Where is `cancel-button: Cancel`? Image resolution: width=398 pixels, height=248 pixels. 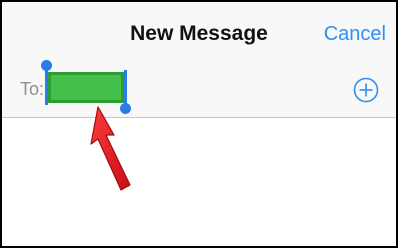
cancel-button: Cancel is located at coordinates (355, 34).